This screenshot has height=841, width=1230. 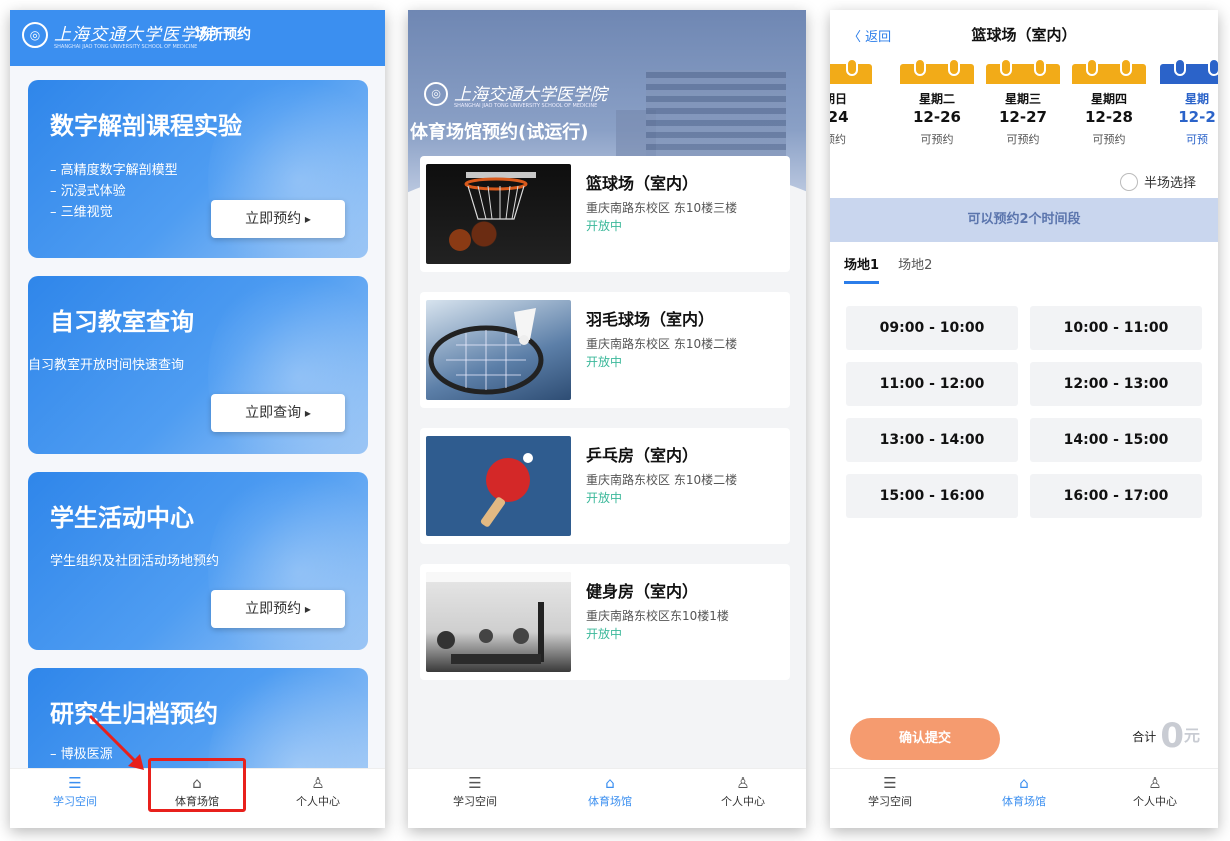 I want to click on nav-bar: 篮球场（室内） 〈 返回, so click(x=1024, y=33).